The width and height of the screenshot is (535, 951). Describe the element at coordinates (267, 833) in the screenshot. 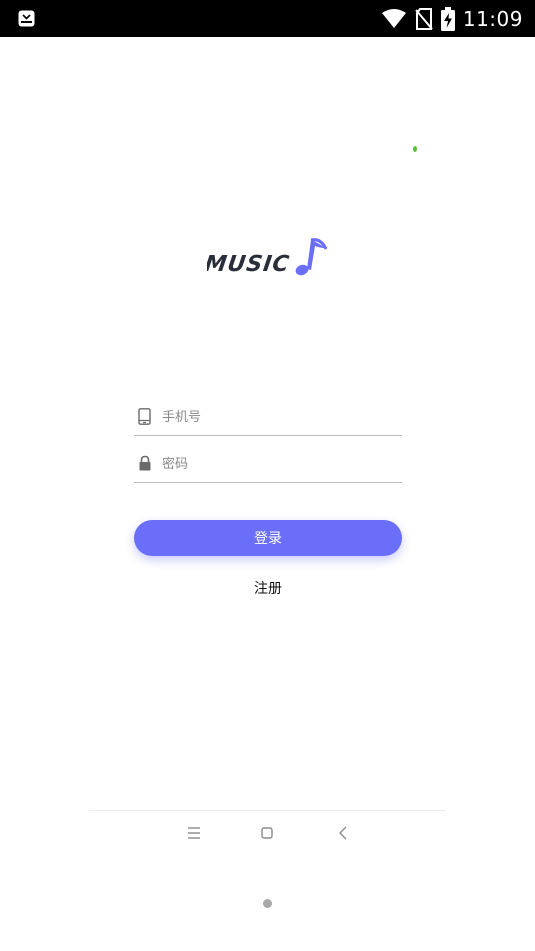

I see `home-square-icon` at that location.